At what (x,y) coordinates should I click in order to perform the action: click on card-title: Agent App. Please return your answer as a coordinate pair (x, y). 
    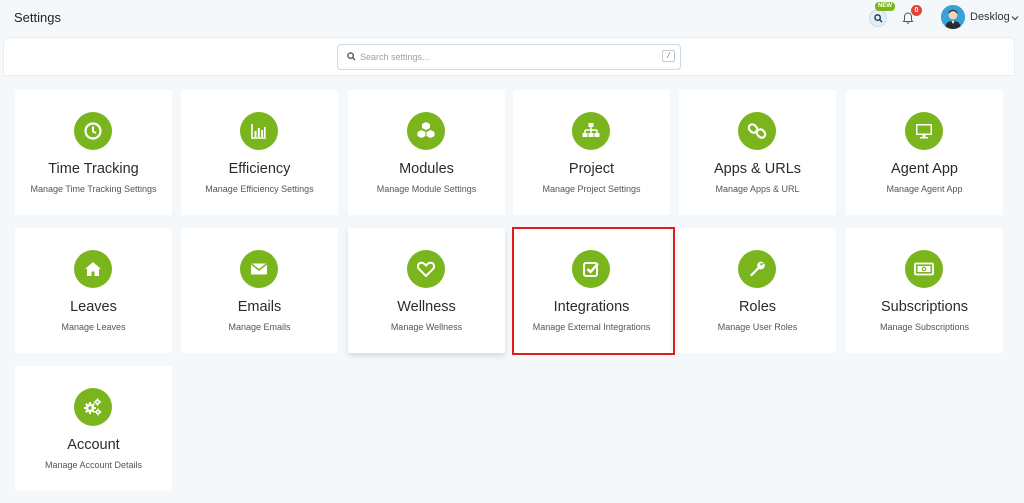
    Looking at the image, I should click on (924, 169).